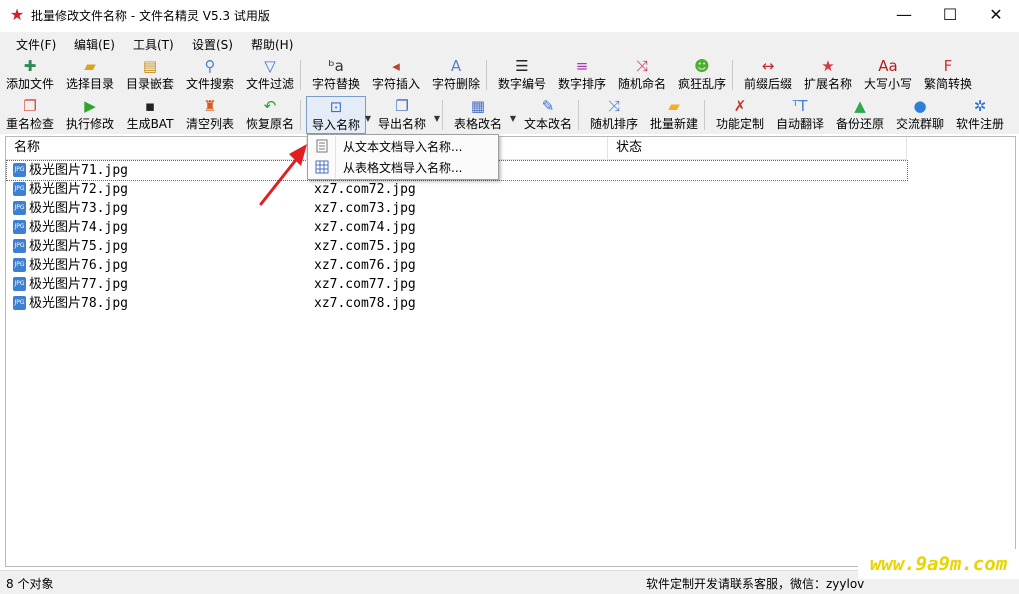 Image resolution: width=1019 pixels, height=594 pixels. What do you see at coordinates (457, 227) in the screenshot?
I see `table-row: JPG 极光图片74.jpg xz7.com74.jpg` at bounding box center [457, 227].